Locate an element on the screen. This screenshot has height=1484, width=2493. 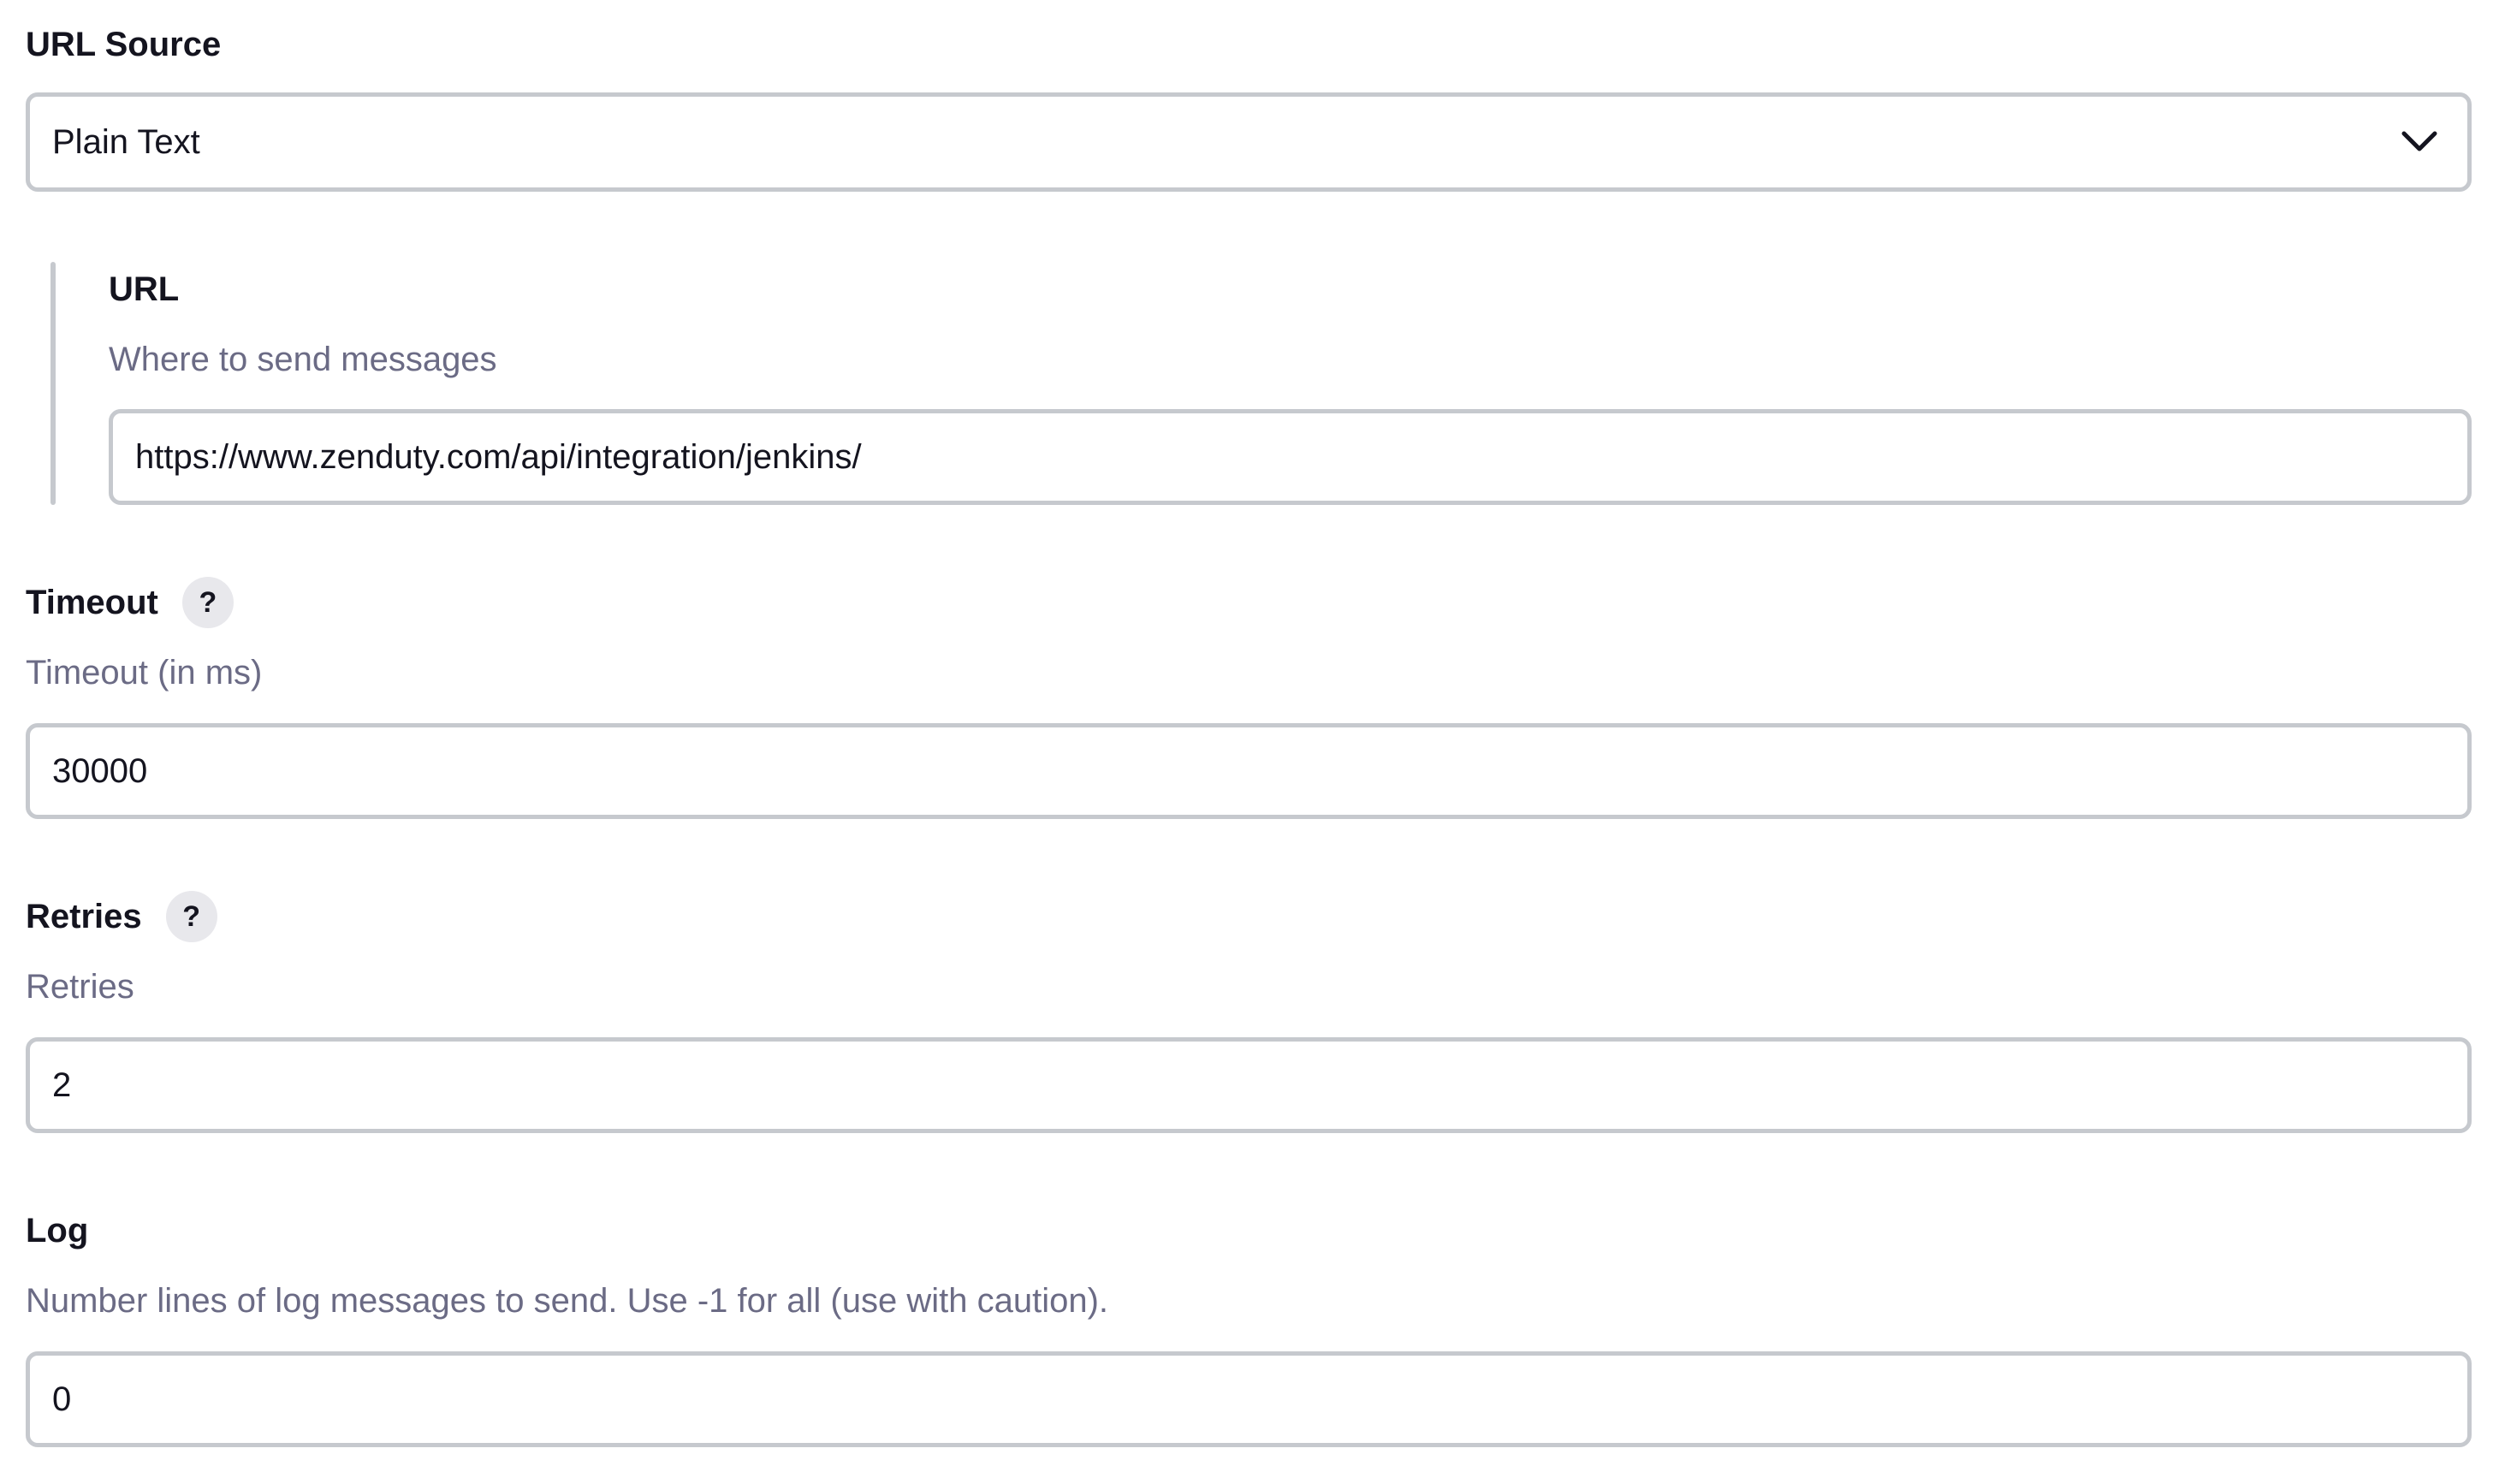
timeout-label-text: Timeout is located at coordinates (92, 602).